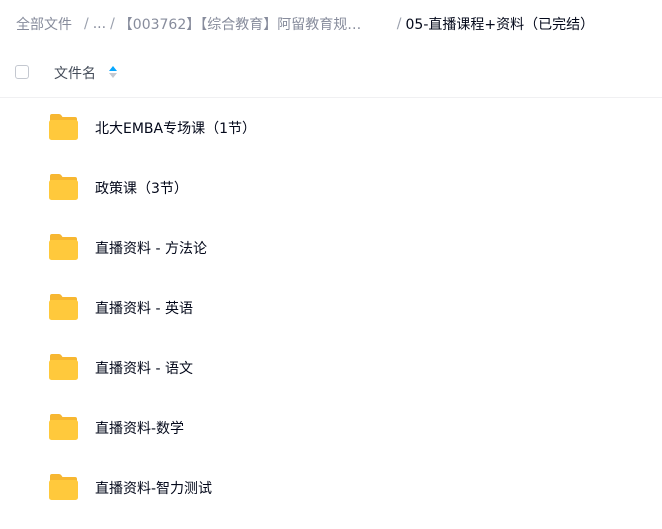 This screenshot has width=662, height=529. Describe the element at coordinates (331, 368) in the screenshot. I see `file-row: 直播资料 - 语文` at that location.